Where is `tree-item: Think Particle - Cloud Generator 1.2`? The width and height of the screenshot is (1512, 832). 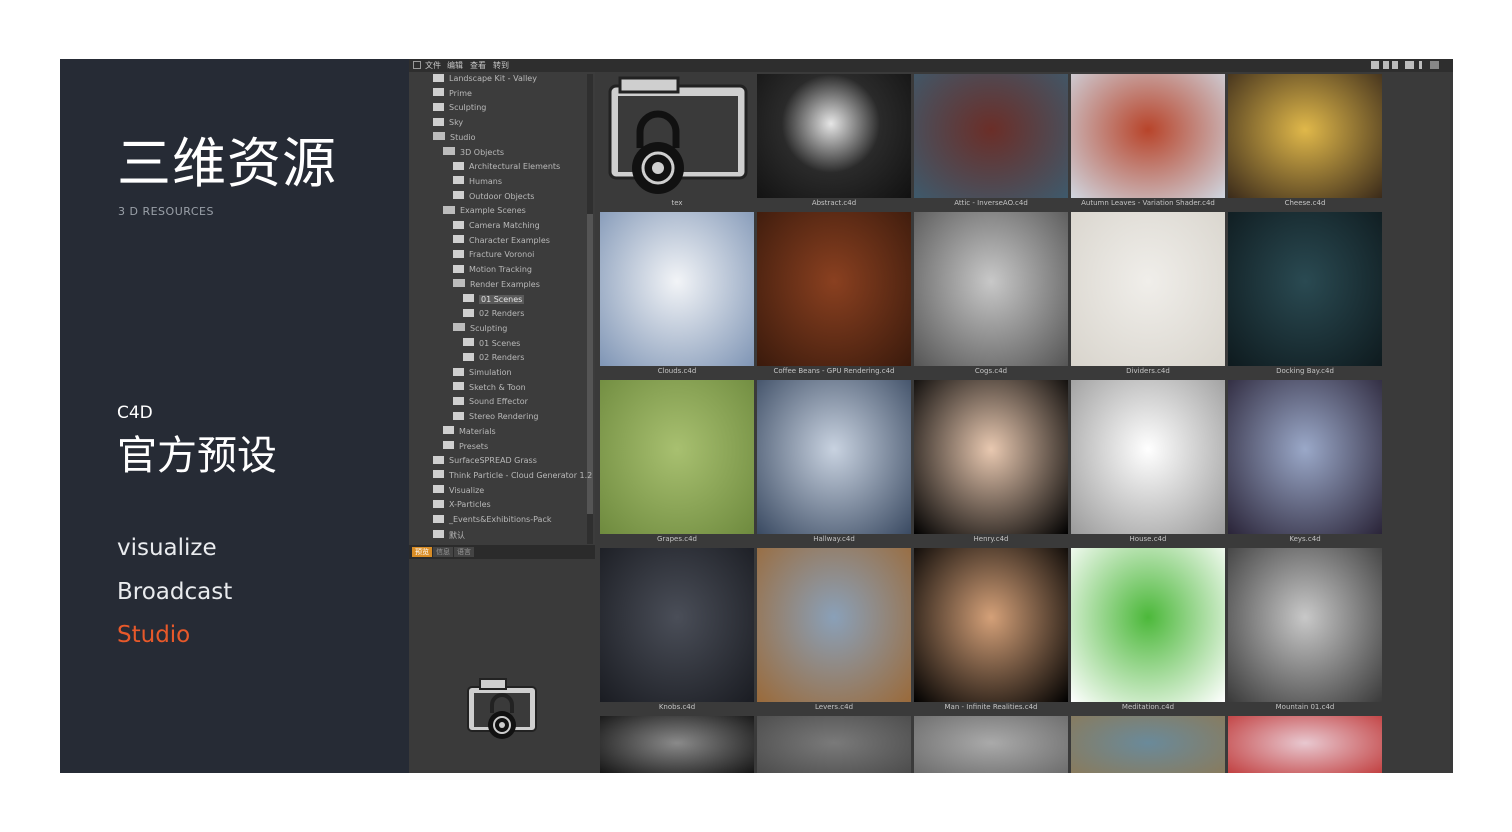
tree-item: Think Particle - Cloud Generator 1.2 is located at coordinates (513, 477).